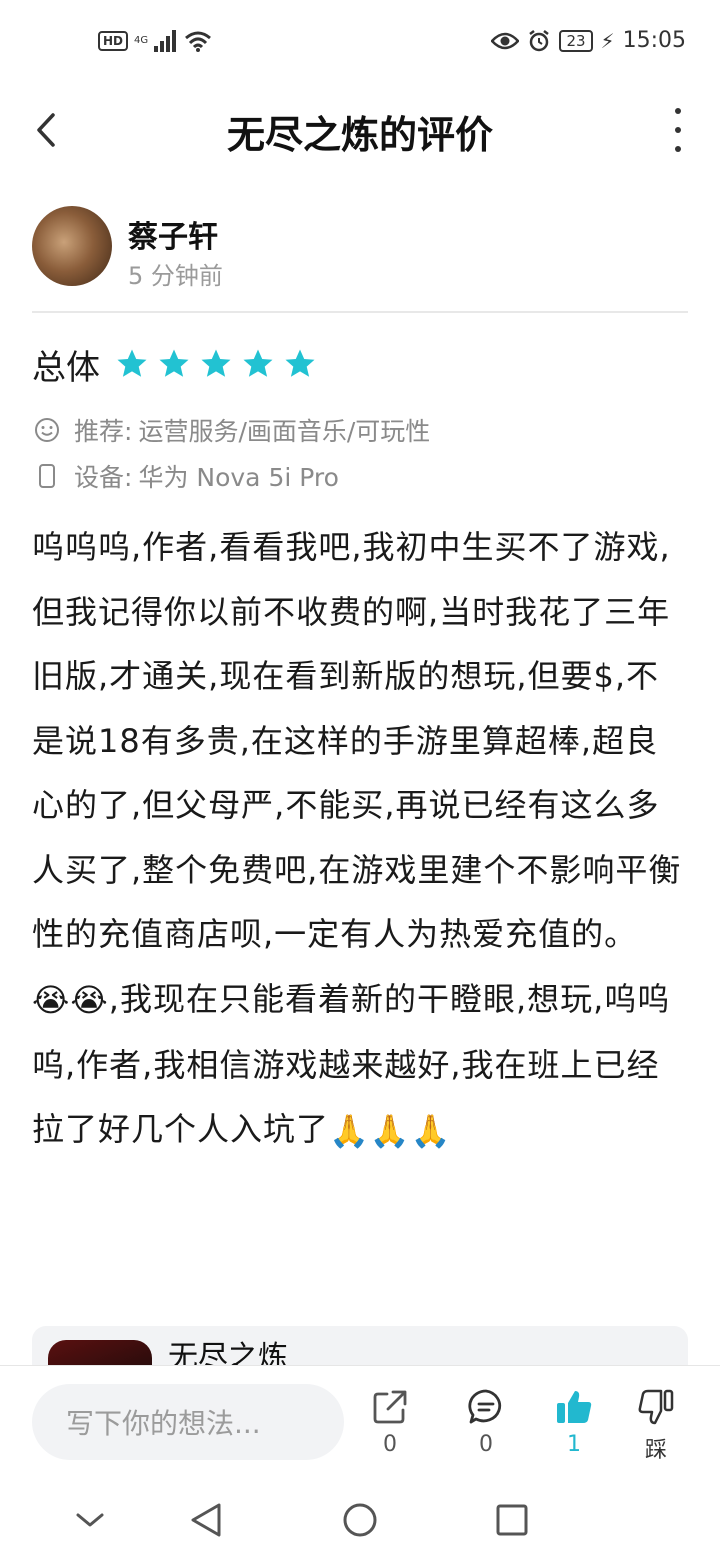 The image size is (720, 1560). What do you see at coordinates (607, 40) in the screenshot?
I see `charging-icon: ⚡` at bounding box center [607, 40].